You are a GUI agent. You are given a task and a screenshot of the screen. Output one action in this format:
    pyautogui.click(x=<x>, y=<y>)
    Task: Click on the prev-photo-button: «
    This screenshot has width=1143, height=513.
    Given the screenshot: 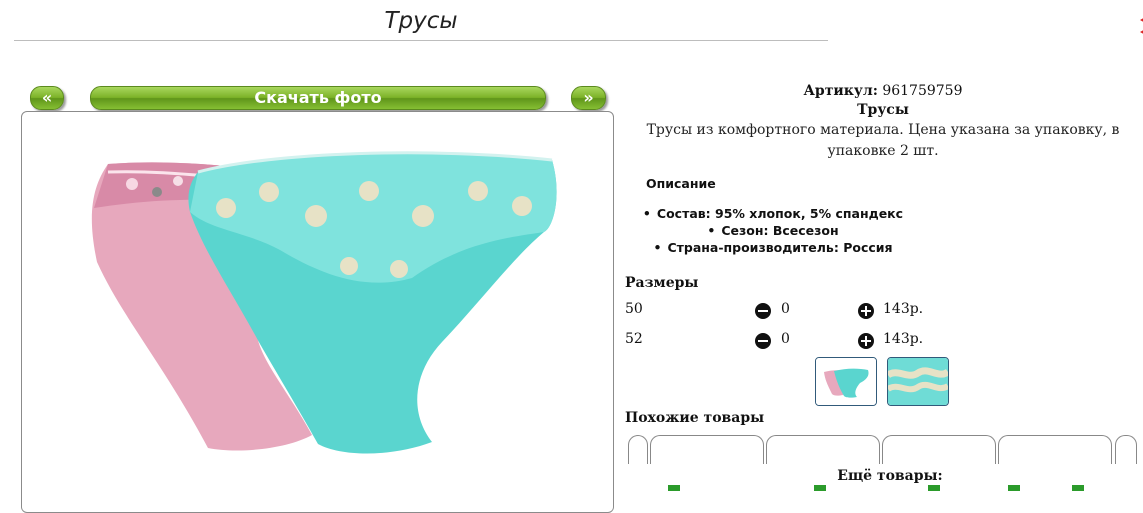 What is the action you would take?
    pyautogui.click(x=47, y=98)
    